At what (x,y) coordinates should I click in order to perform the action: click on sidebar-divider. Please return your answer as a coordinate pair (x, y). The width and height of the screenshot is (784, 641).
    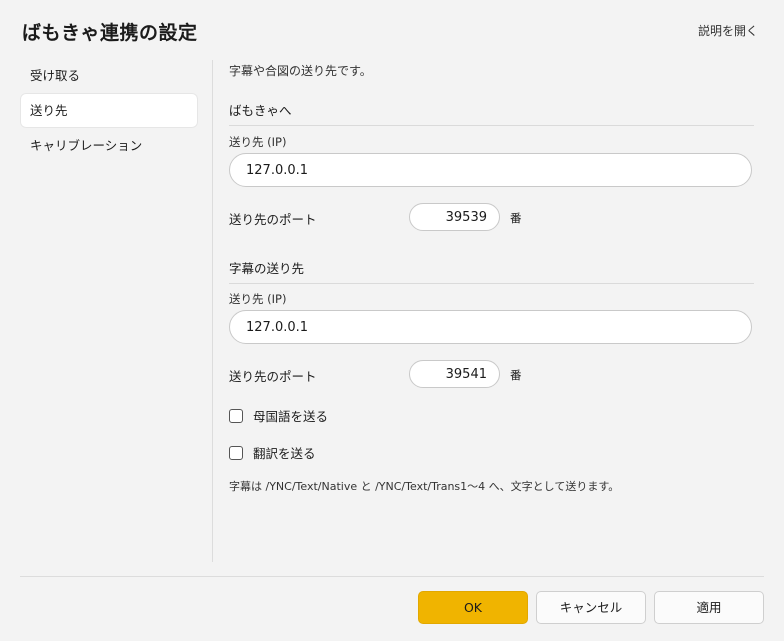
    Looking at the image, I should click on (212, 311).